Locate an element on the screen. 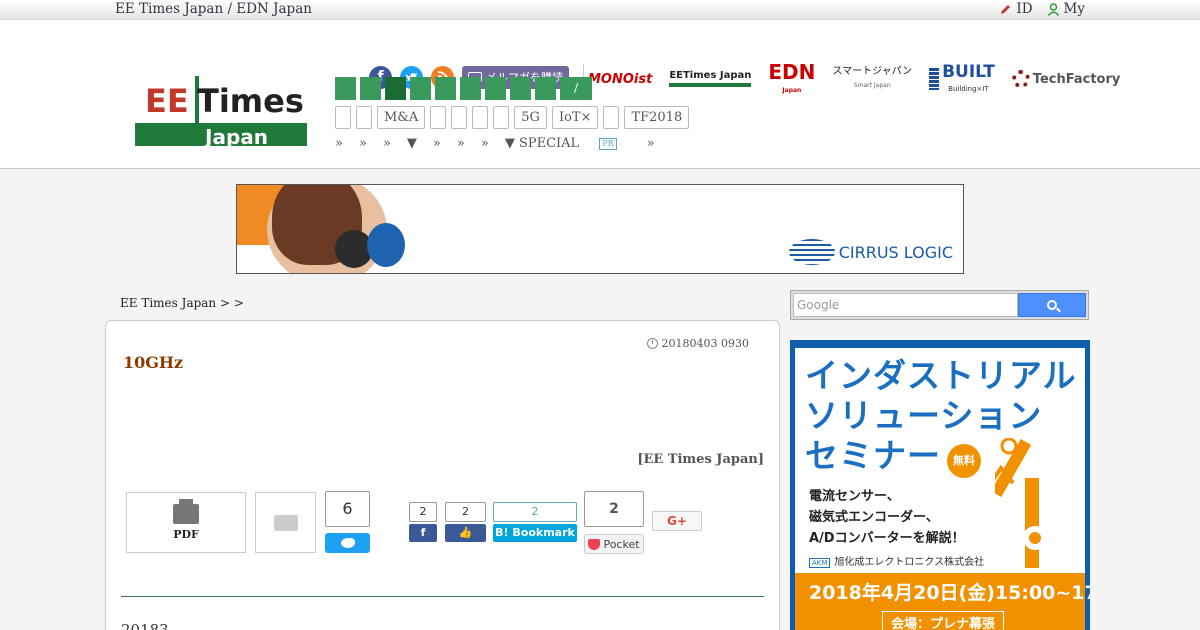 This screenshot has height=630, width=1200. ad-subtext-line: 電流センサー、 is located at coordinates (854, 496).